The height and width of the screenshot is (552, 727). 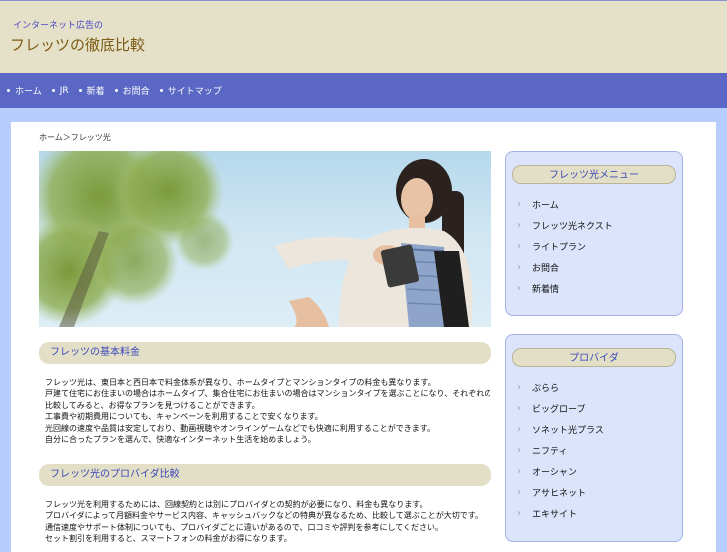 What do you see at coordinates (363, 36) in the screenshot?
I see `site-header: インターネット広告の フレッツの徹底比較` at bounding box center [363, 36].